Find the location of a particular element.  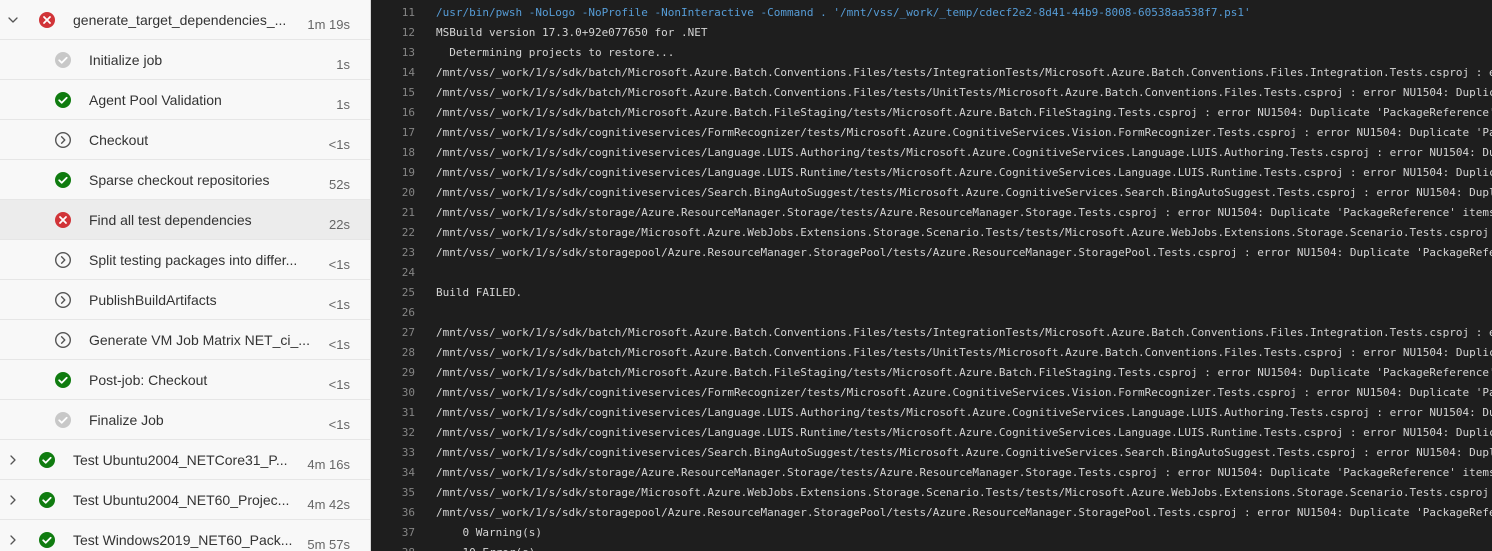

line-number: 22 is located at coordinates (408, 232).